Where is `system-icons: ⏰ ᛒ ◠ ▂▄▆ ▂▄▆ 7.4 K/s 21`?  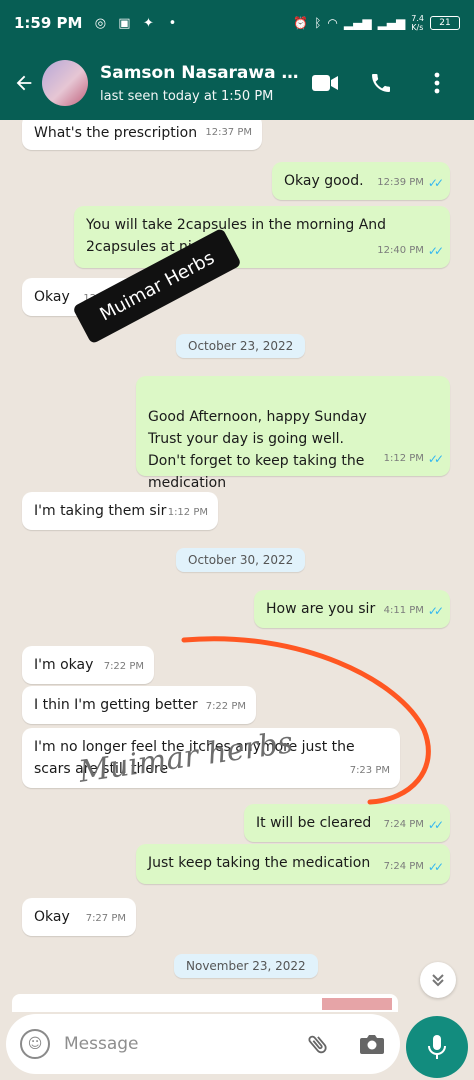
system-icons: ⏰ ᛒ ◠ ▂▄▆ ▂▄▆ 7.4 K/s 21 is located at coordinates (376, 23).